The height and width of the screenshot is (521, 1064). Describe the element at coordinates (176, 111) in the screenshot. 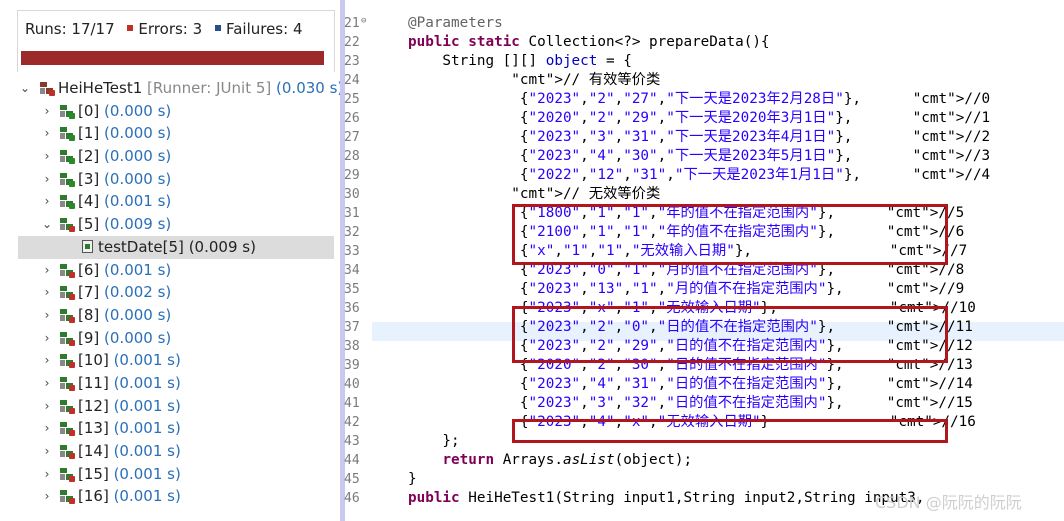

I see `tree-item-case: › [0] (0.000 s)` at that location.